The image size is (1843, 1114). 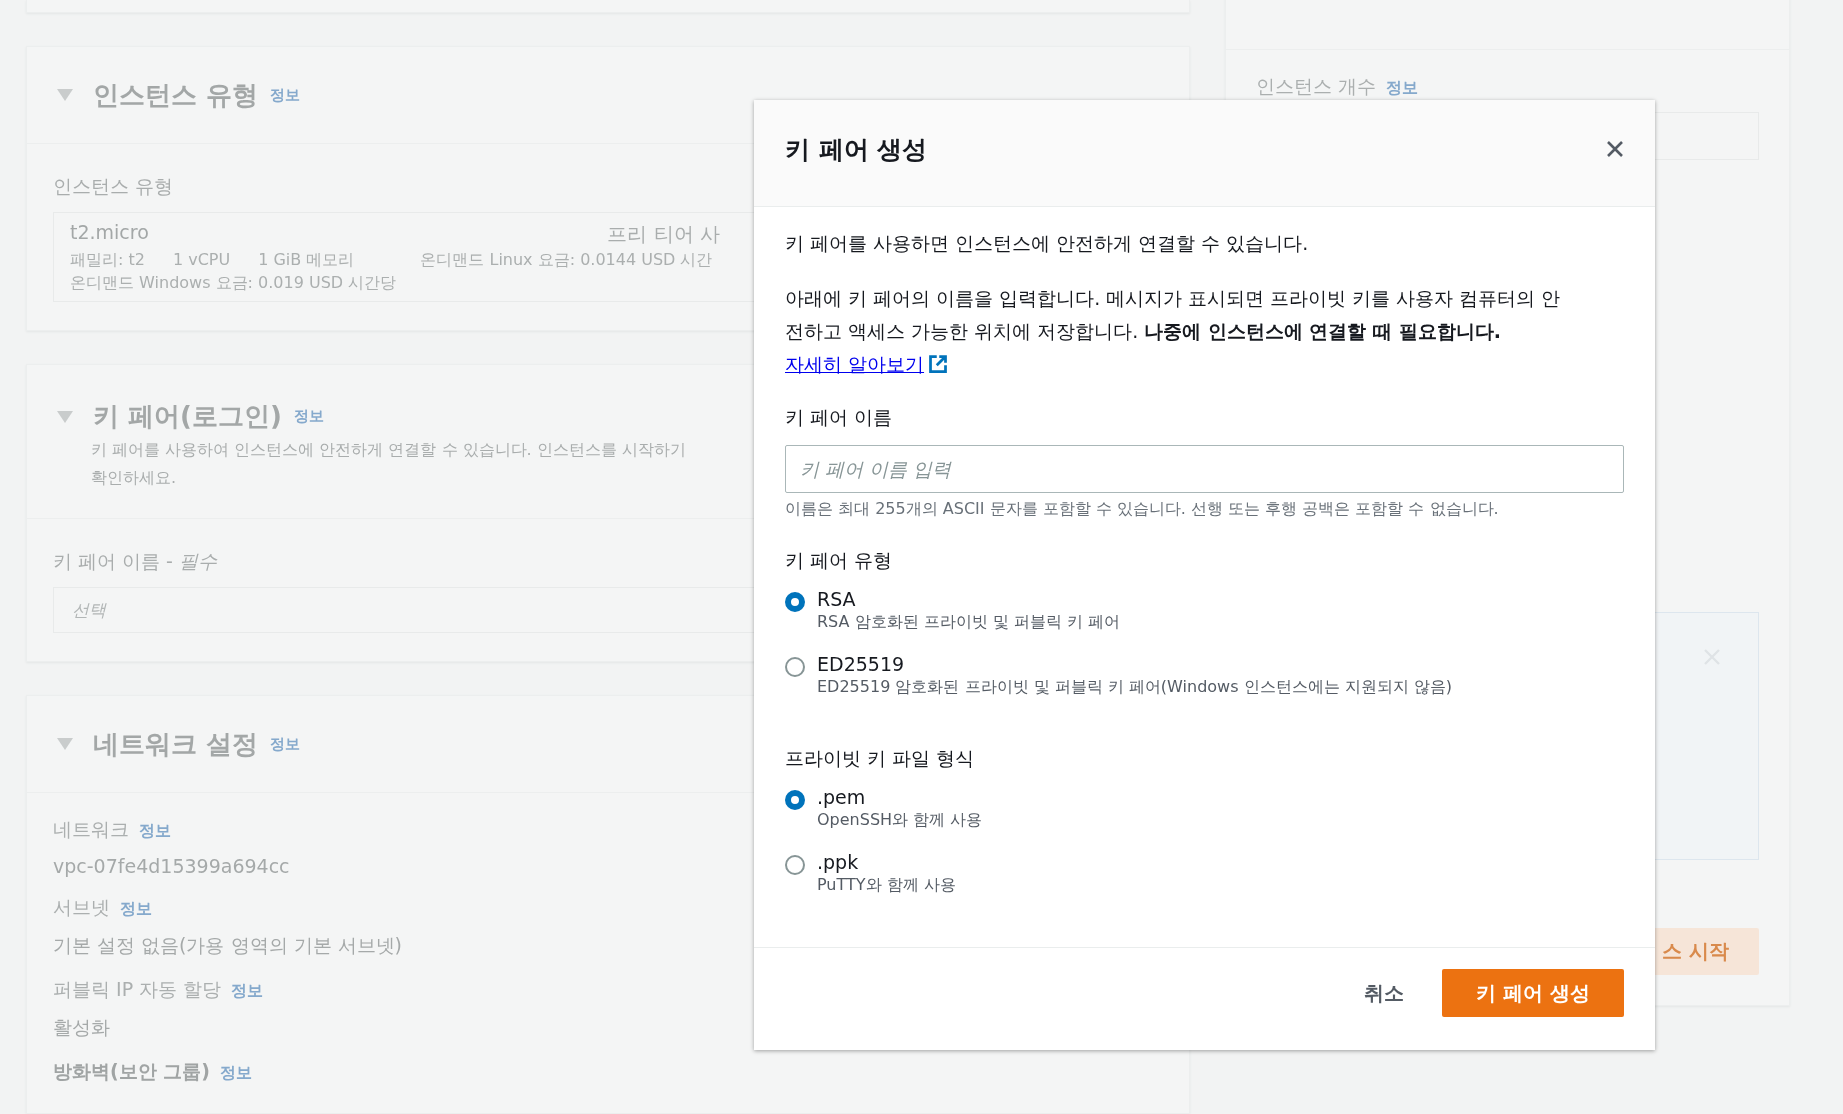 I want to click on field-value: vpc-07fe4d15399a694cc, so click(x=171, y=866).